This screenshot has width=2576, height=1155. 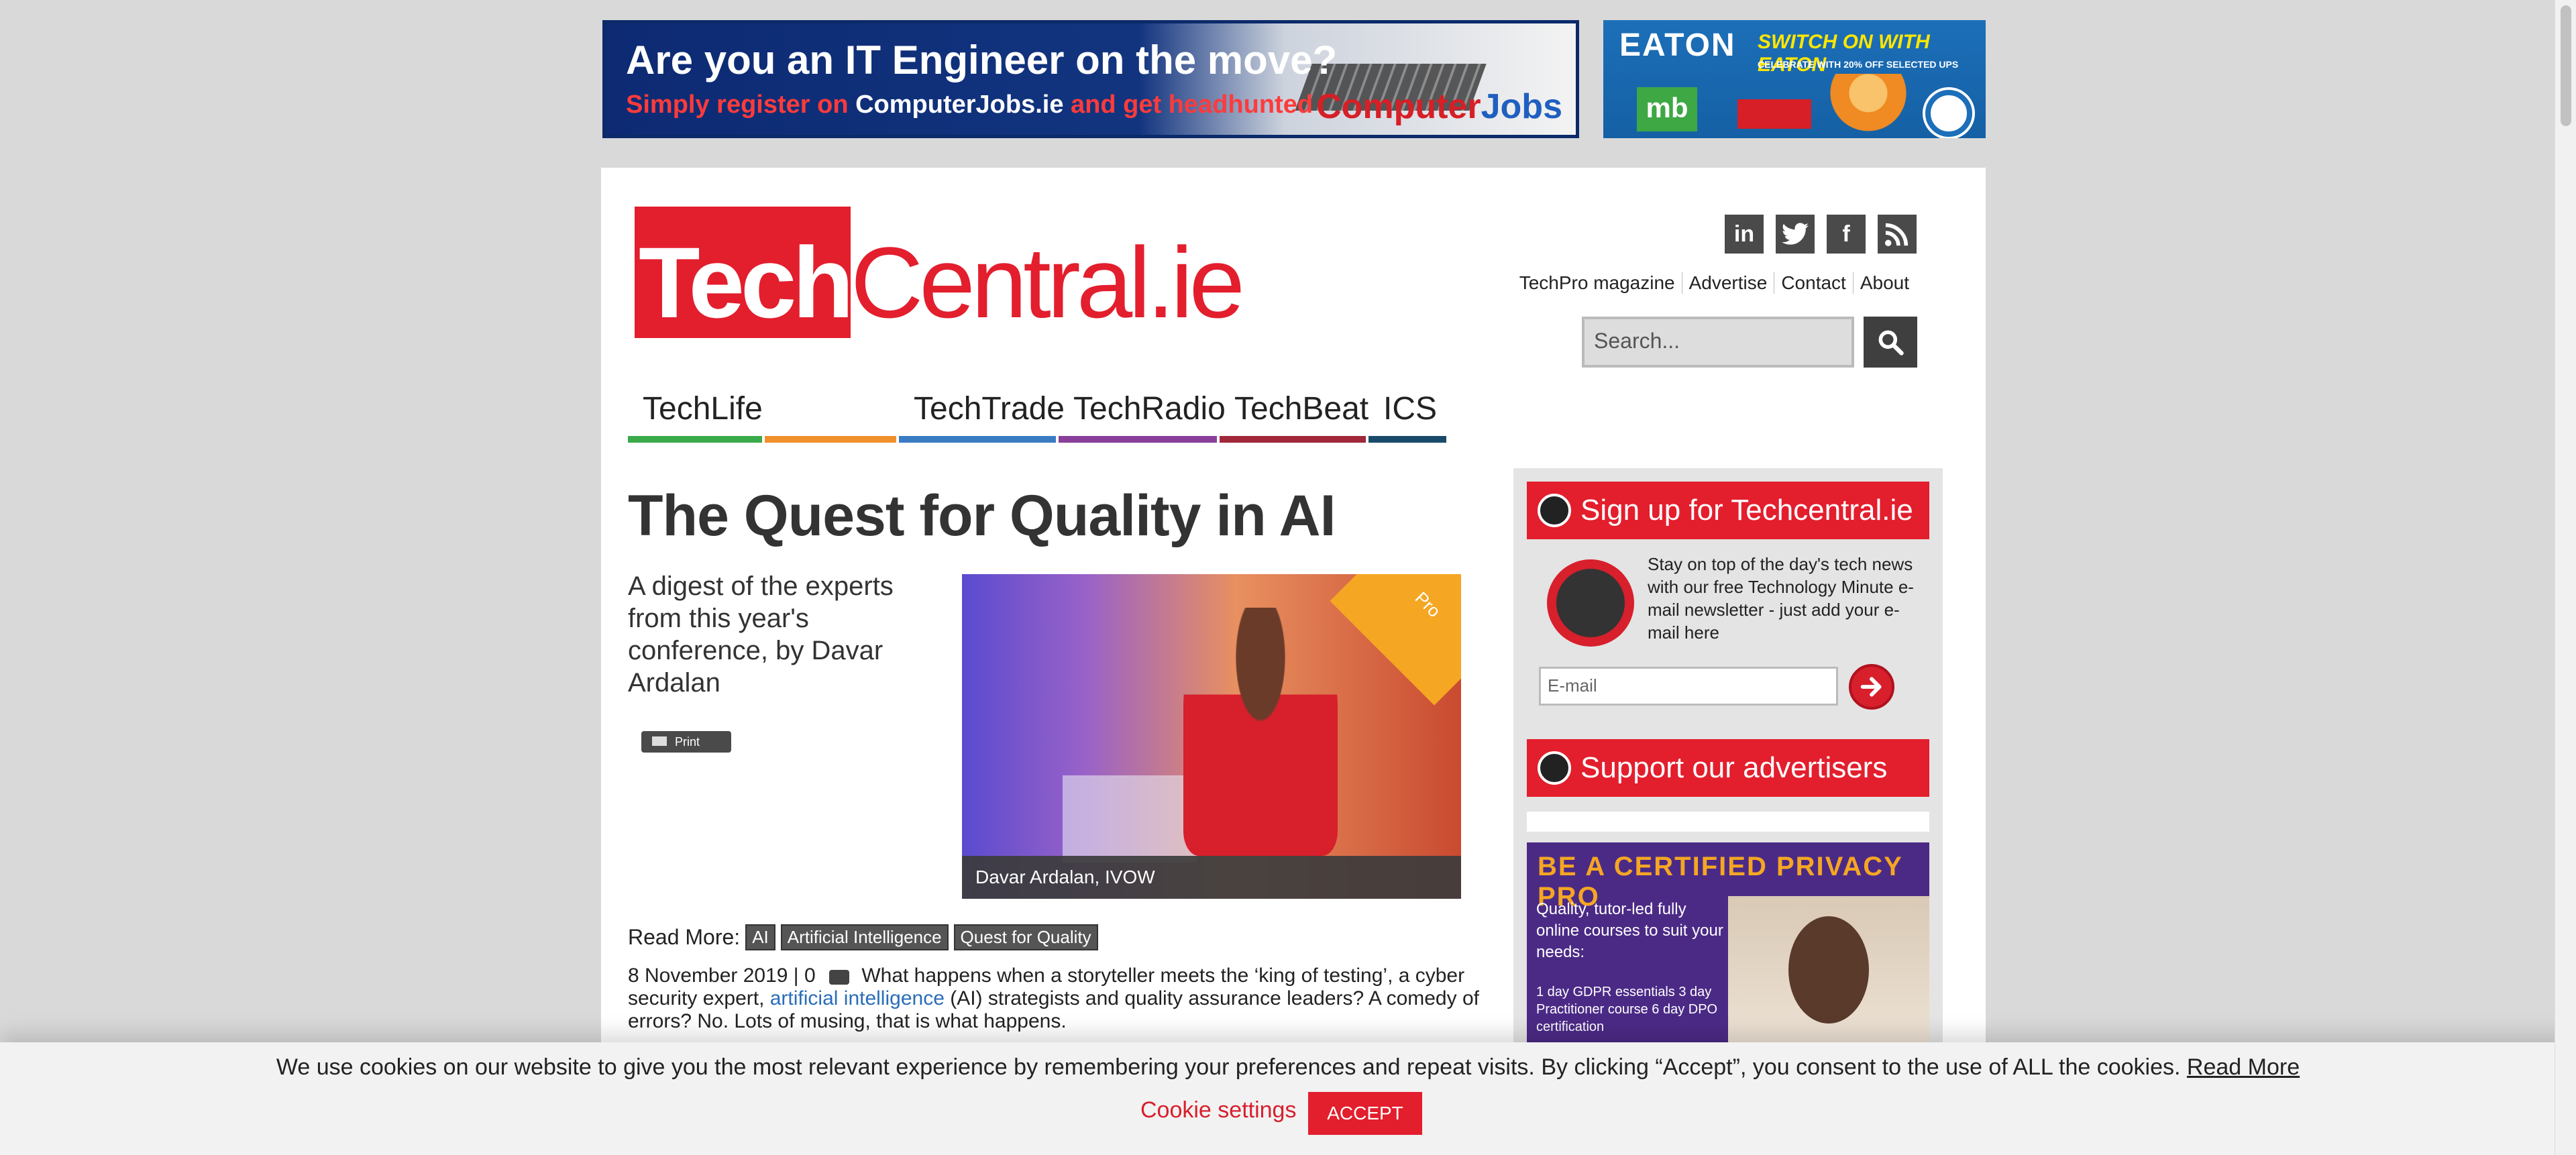 I want to click on site-logo: Tech Central.ie, so click(x=940, y=273).